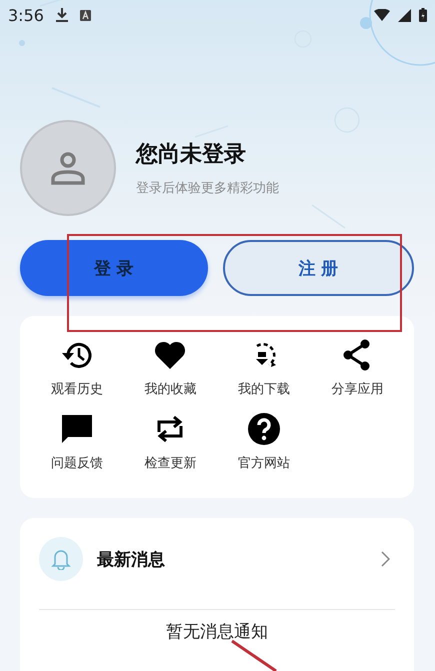 The image size is (435, 671). I want to click on login-status-title: 您尚未登录, so click(191, 155).